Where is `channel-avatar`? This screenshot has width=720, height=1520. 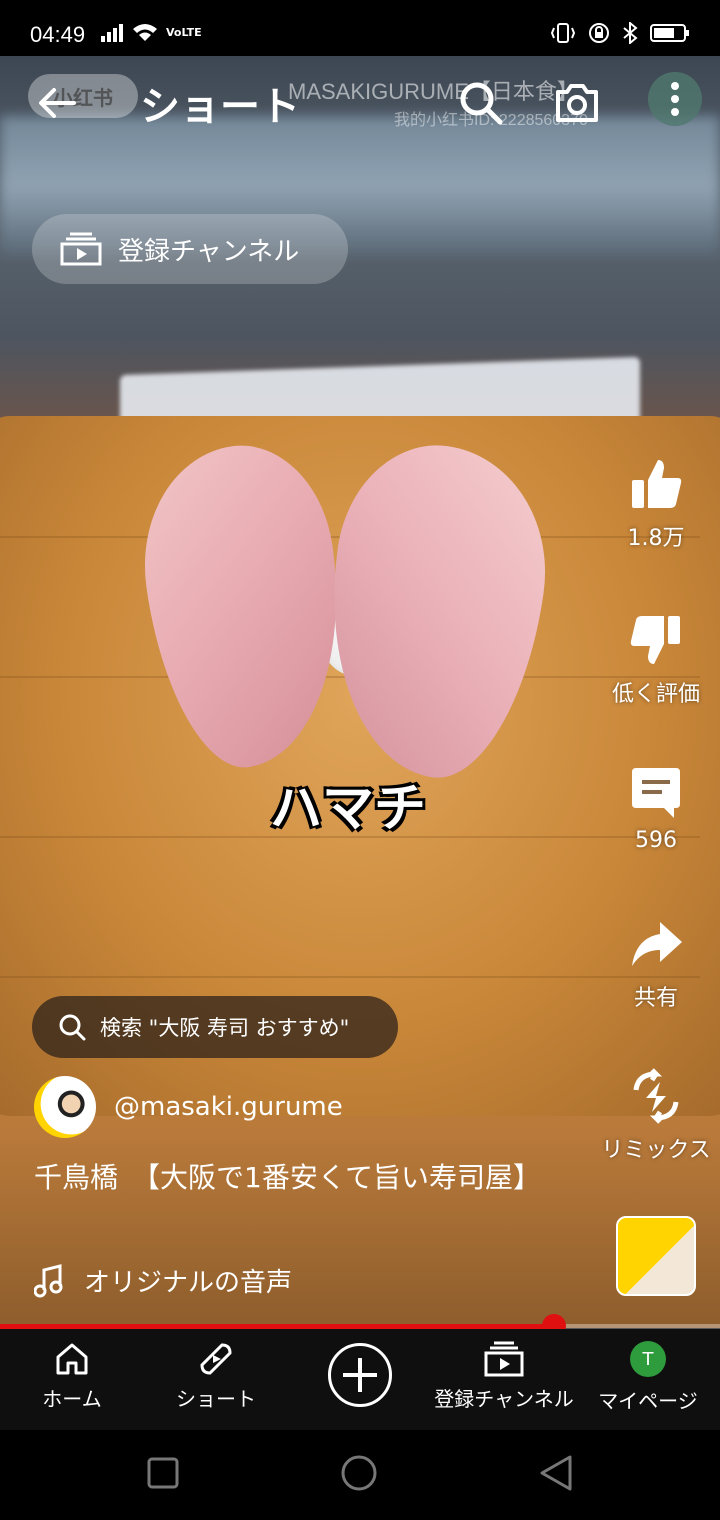
channel-avatar is located at coordinates (65, 1107).